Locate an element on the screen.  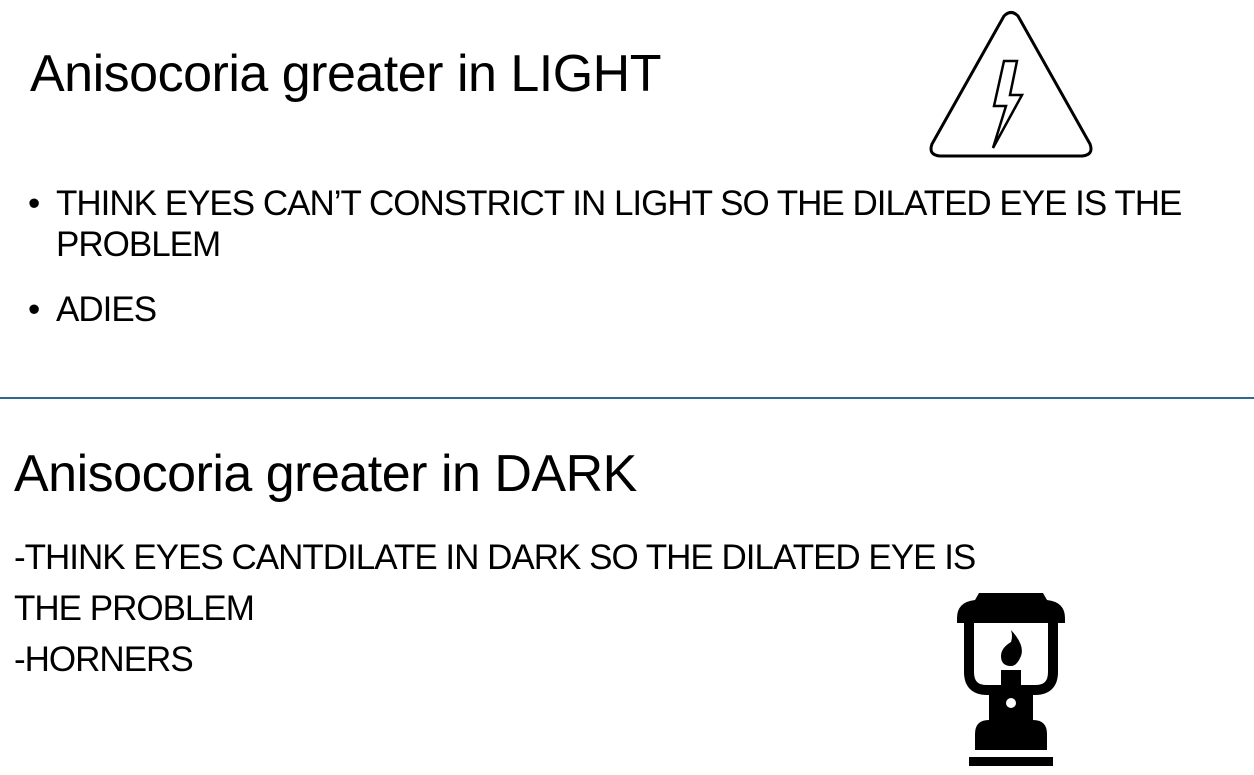
text-line: THE PROBLEM is located at coordinates (134, 608).